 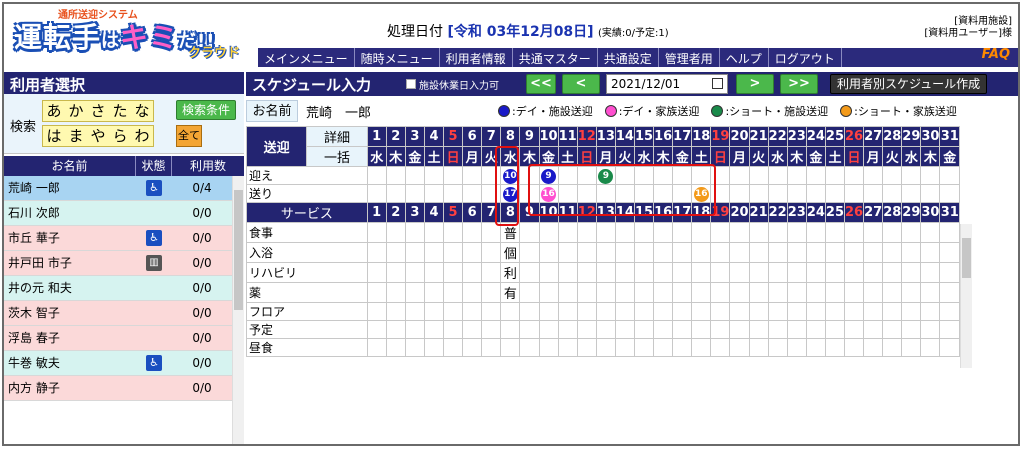 I want to click on prev-month-button: <<, so click(x=541, y=84).